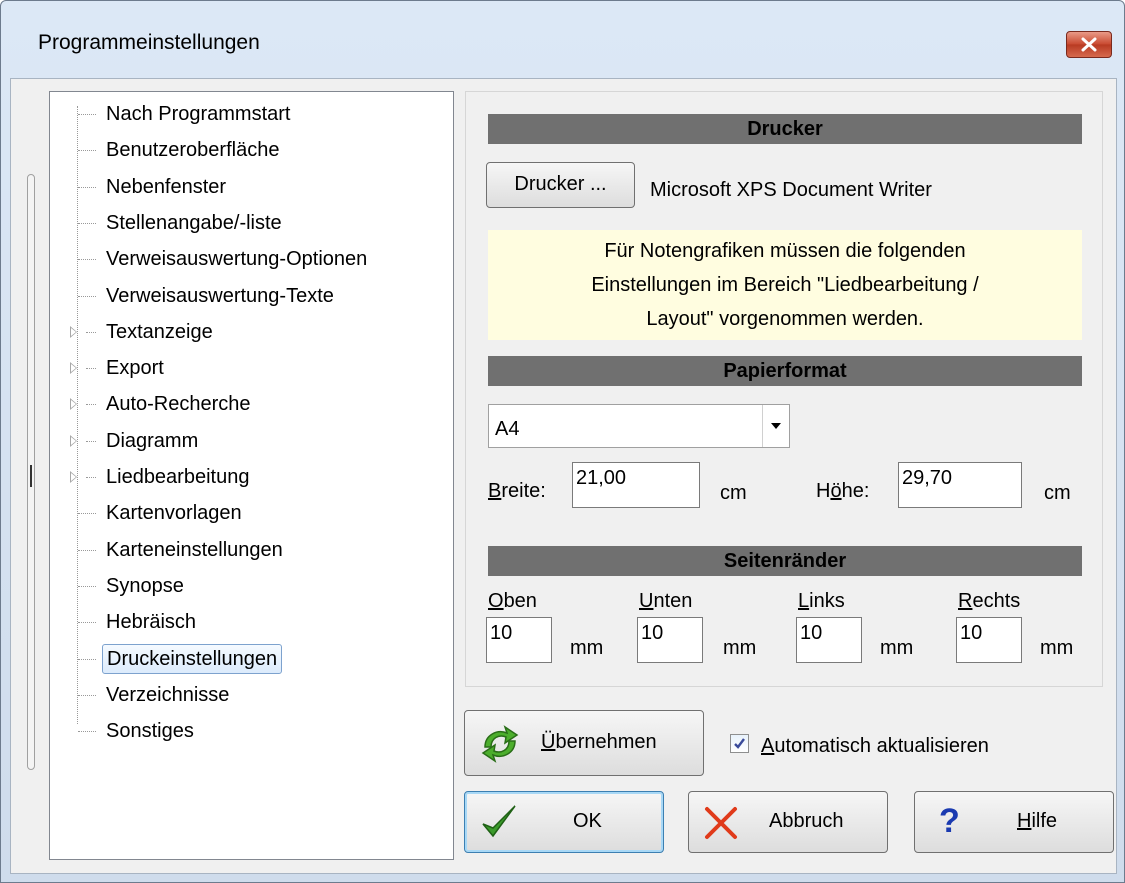  I want to click on tree-item: Benutzeroberfläche, so click(250, 150).